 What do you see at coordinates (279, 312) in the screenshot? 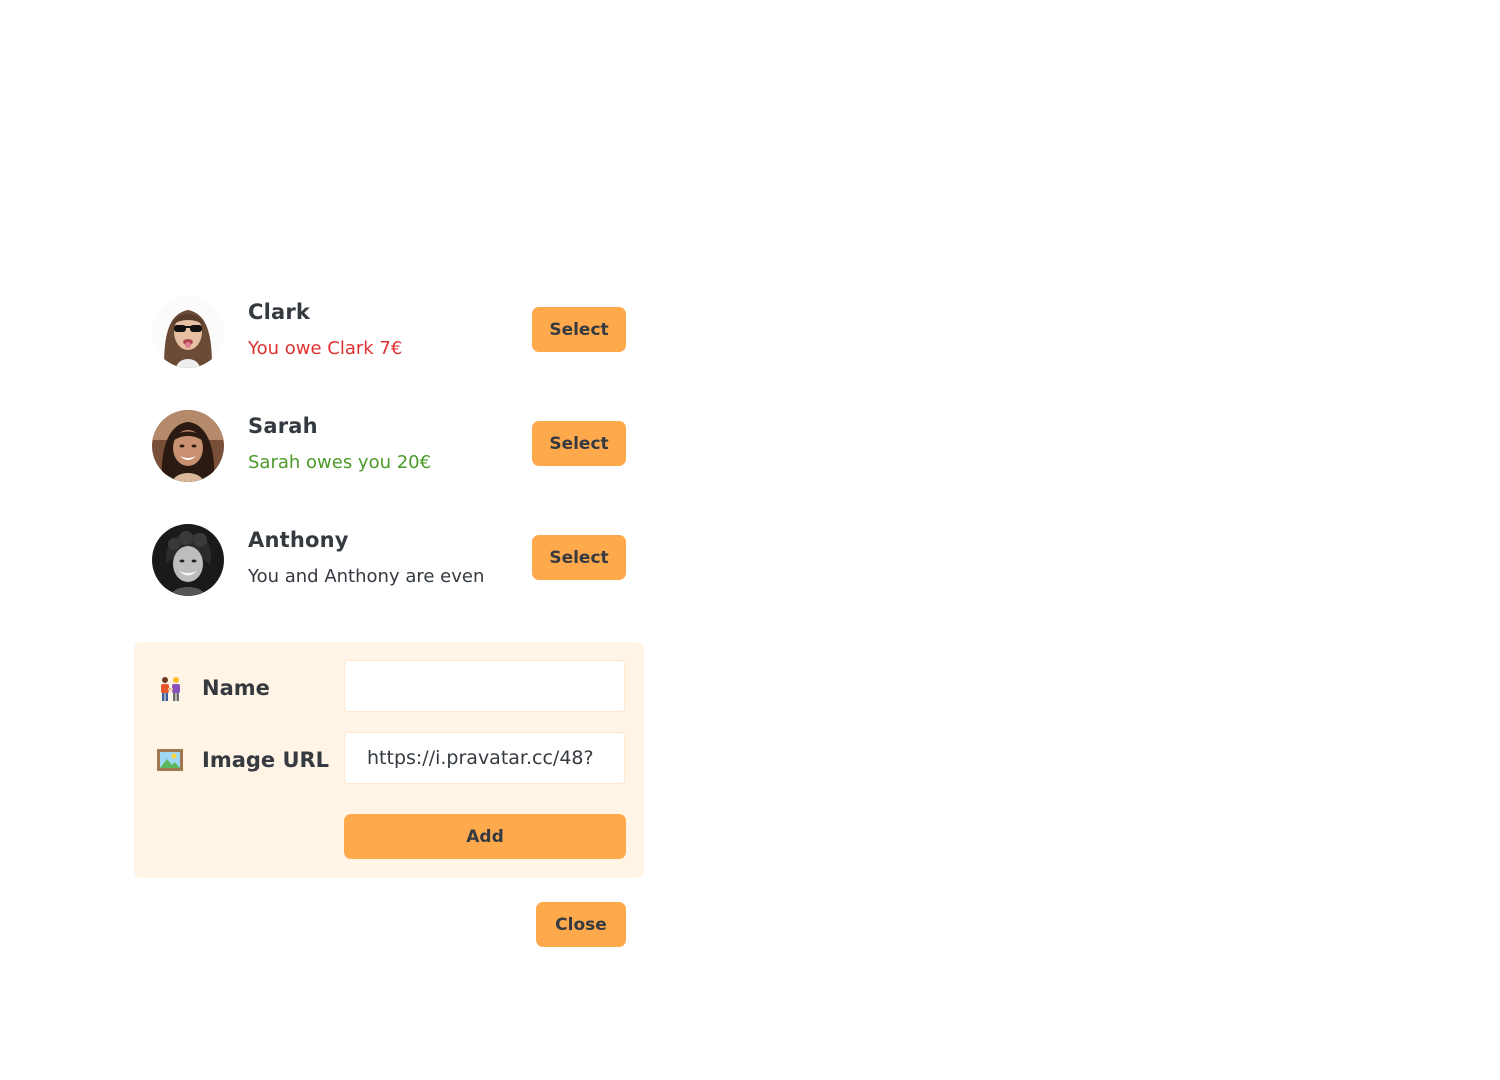
I see `friend-name: Clark` at bounding box center [279, 312].